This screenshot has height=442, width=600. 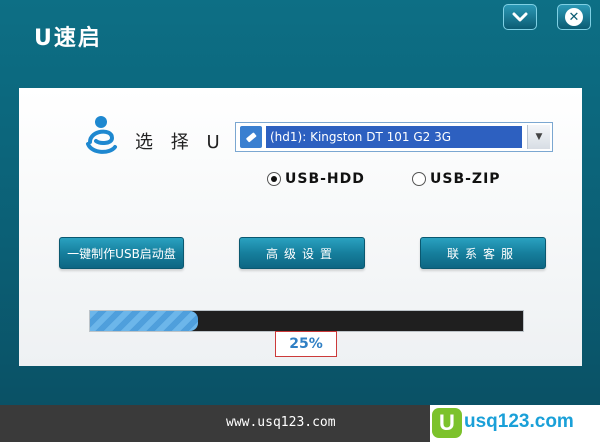 What do you see at coordinates (519, 421) in the screenshot?
I see `brand-text: usq123.com` at bounding box center [519, 421].